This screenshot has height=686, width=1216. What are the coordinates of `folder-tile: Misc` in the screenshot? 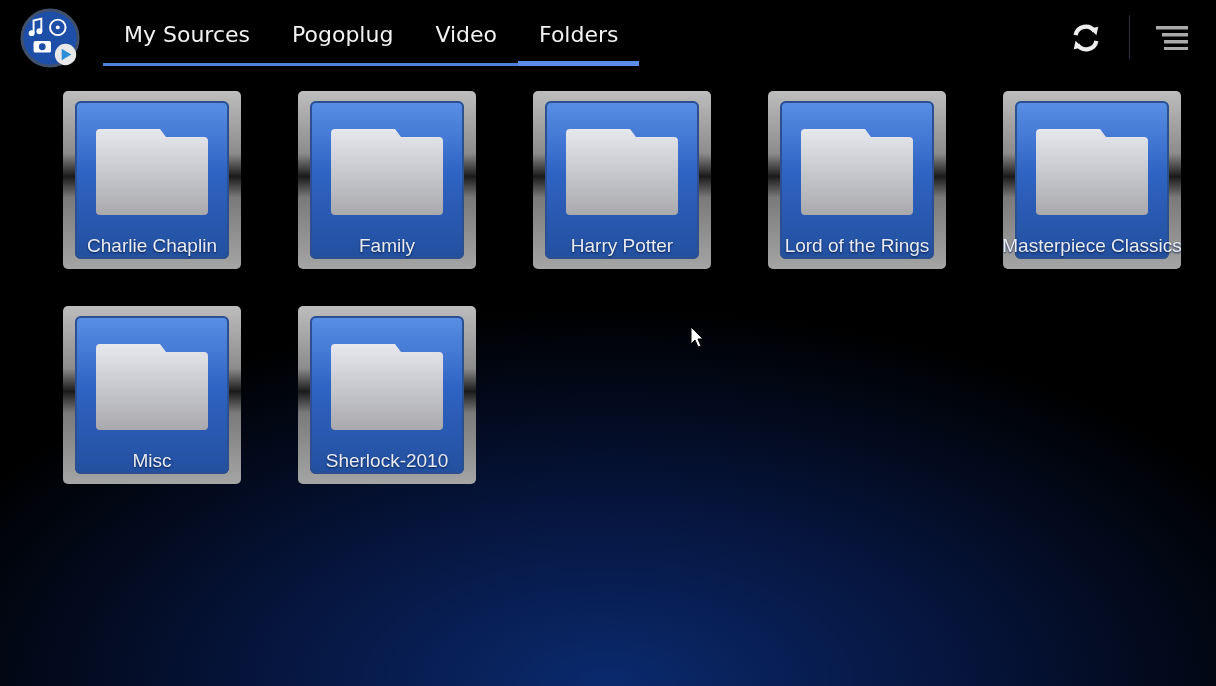 It's located at (152, 395).